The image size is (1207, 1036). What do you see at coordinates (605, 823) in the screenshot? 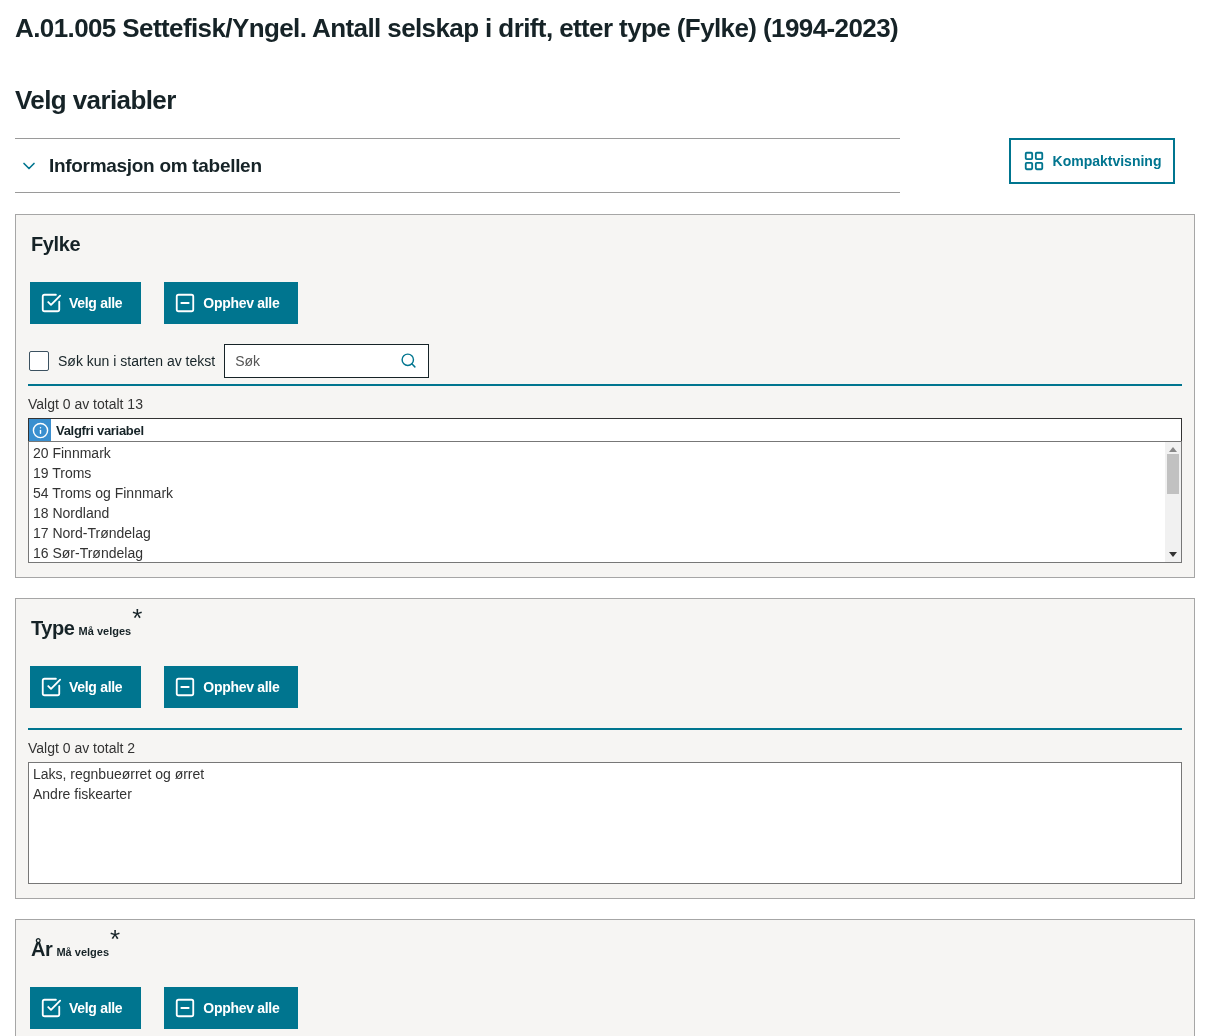
I see `option-list: Laks, regnbueørret og ørret Andre fiskearter` at bounding box center [605, 823].